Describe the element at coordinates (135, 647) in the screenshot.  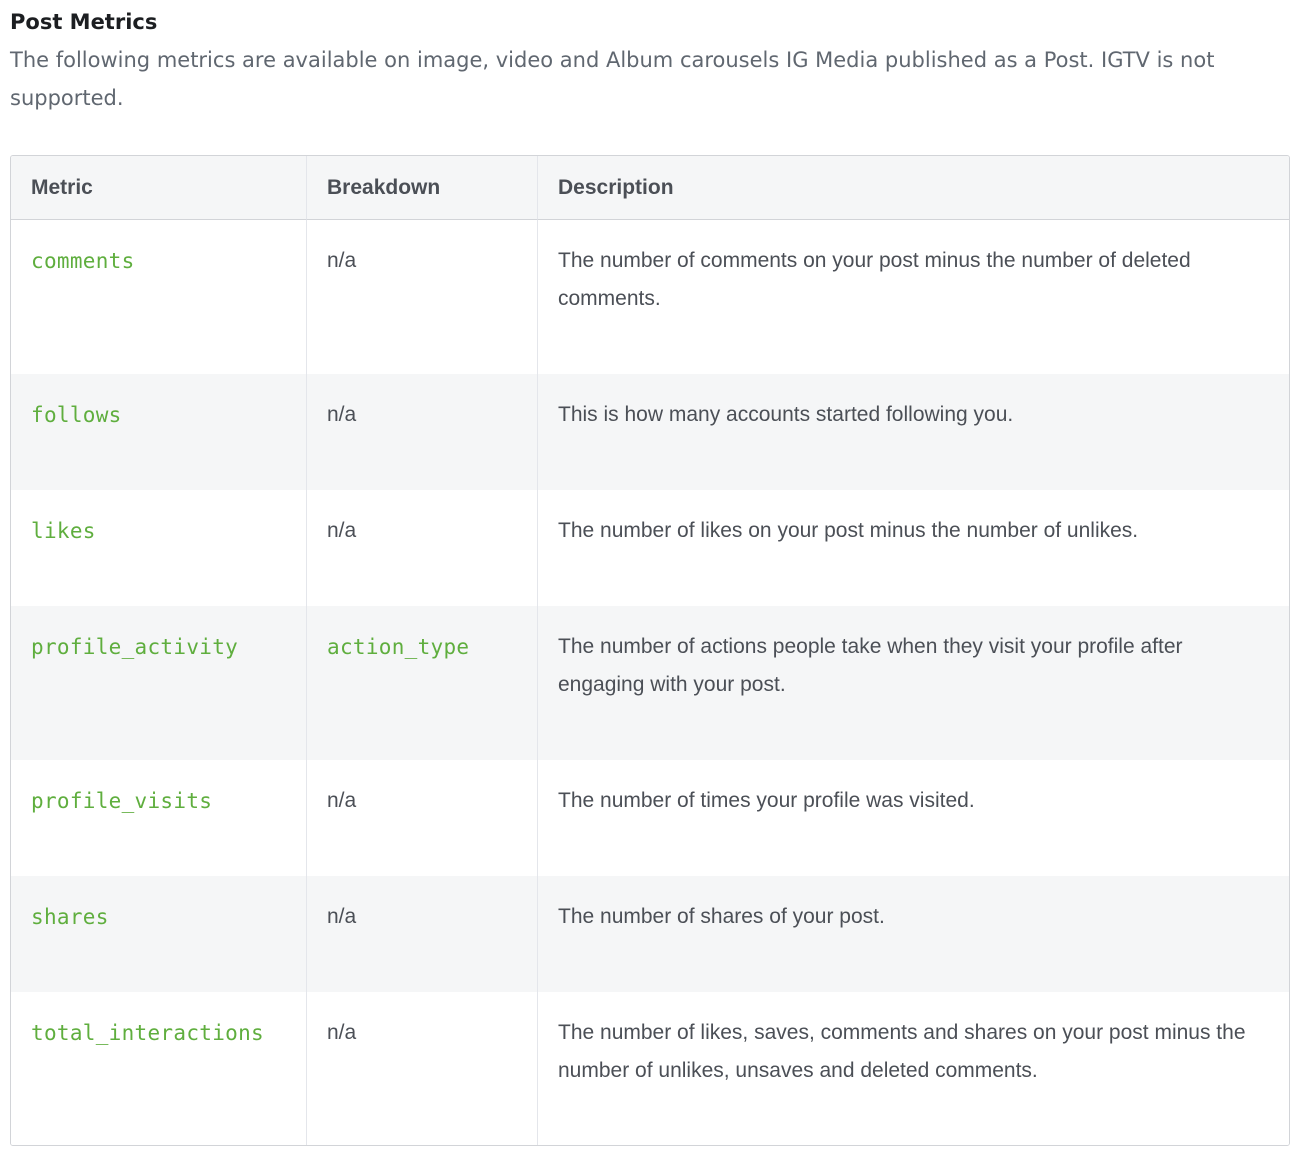
I see `metric-name: profile_activity` at that location.